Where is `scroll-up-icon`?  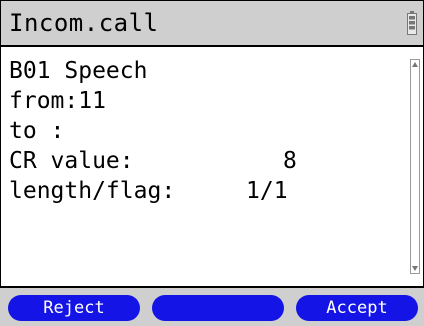 scroll-up-icon is located at coordinates (415, 64).